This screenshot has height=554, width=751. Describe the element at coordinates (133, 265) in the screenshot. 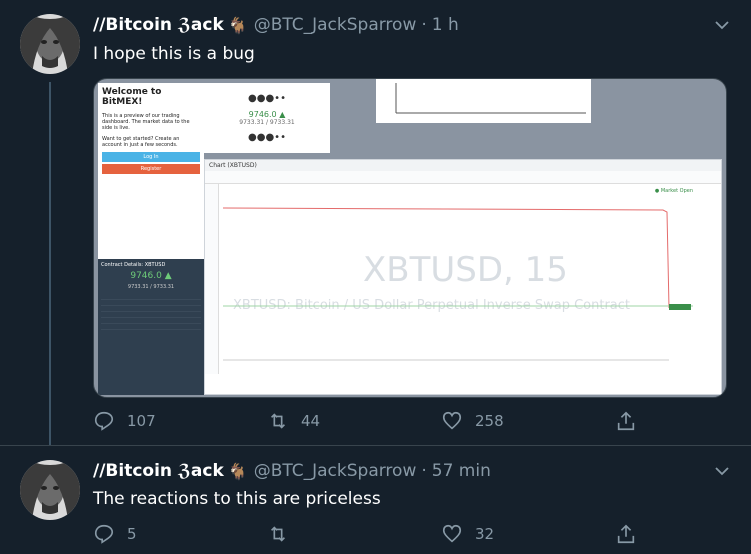

I see `ss-contract-header: Contract Details: XBTUSD` at that location.